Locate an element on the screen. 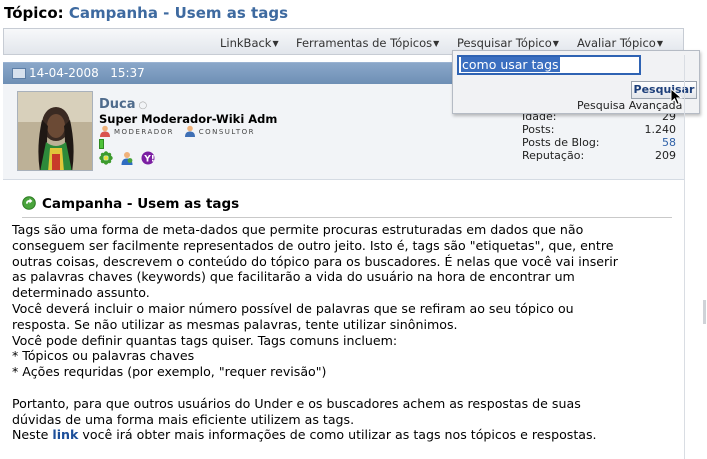  username-text: Duca is located at coordinates (117, 104).